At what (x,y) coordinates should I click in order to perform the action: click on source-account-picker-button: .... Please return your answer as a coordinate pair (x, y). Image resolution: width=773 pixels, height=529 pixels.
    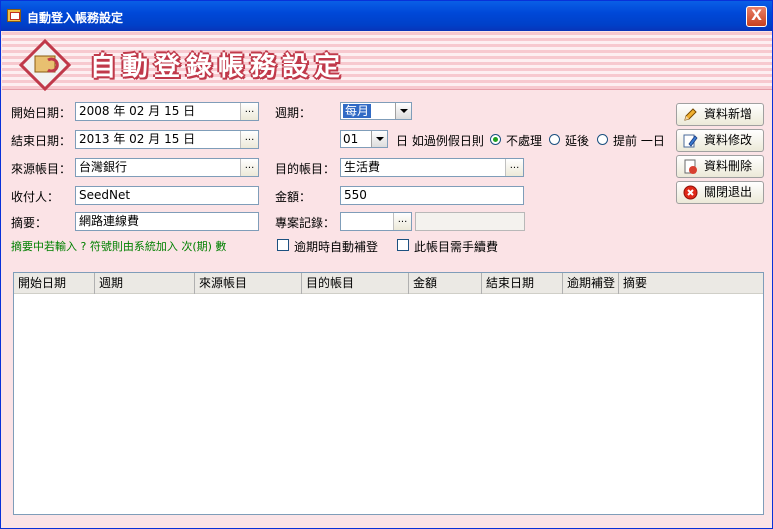
    Looking at the image, I should click on (249, 167).